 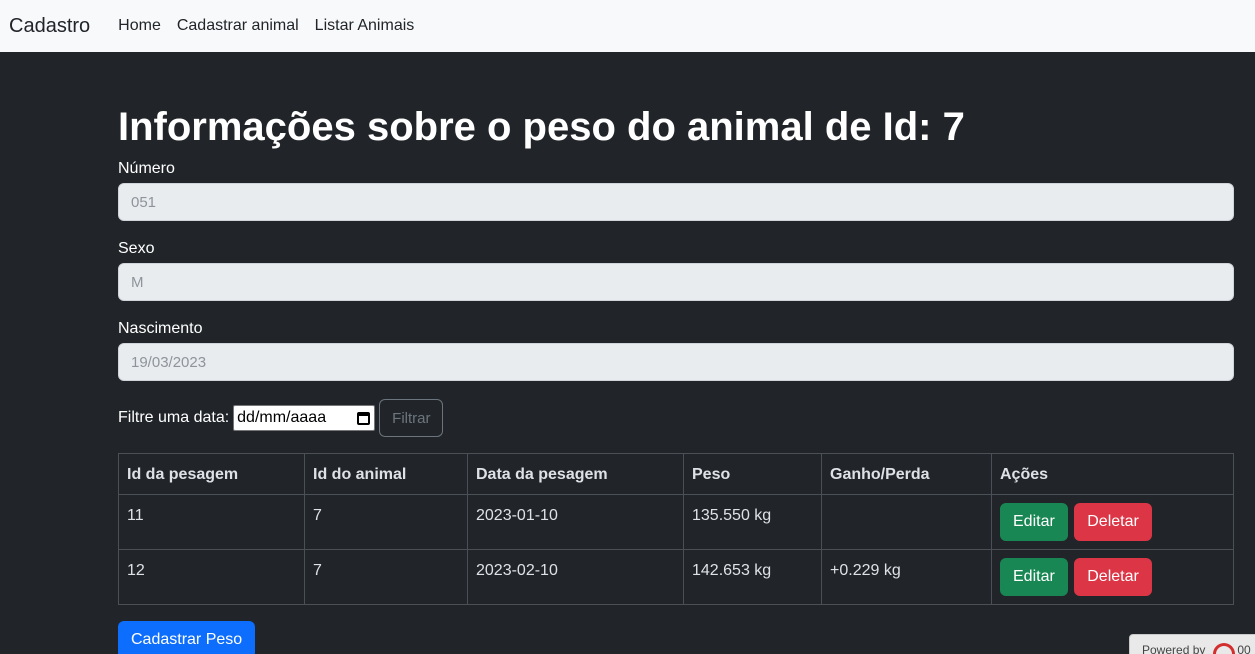 I want to click on cell-id-pesagem: 11, so click(x=211, y=522).